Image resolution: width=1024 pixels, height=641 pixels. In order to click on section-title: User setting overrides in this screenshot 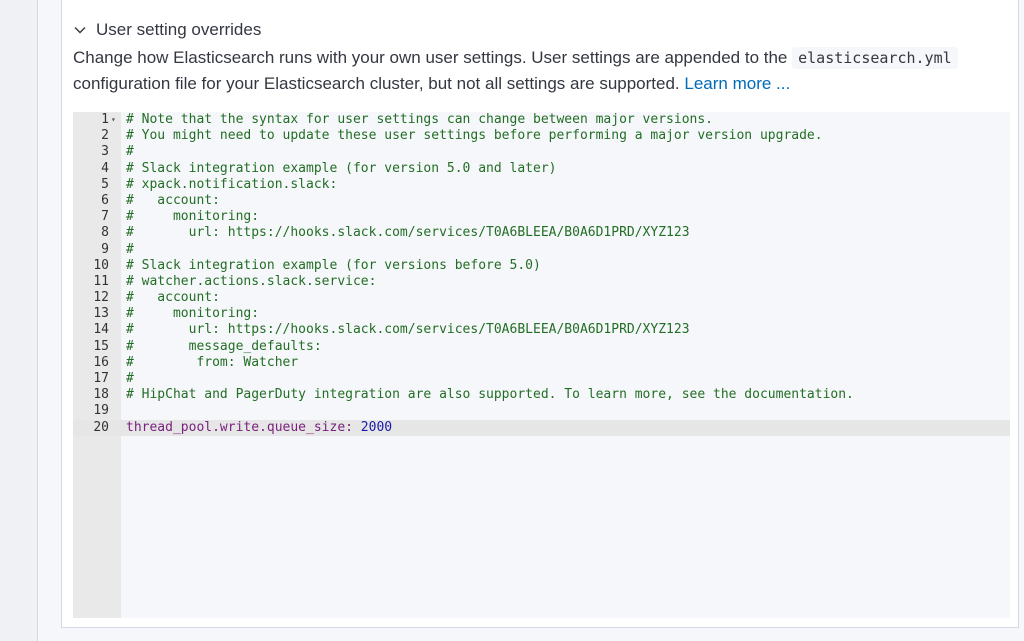, I will do `click(179, 29)`.